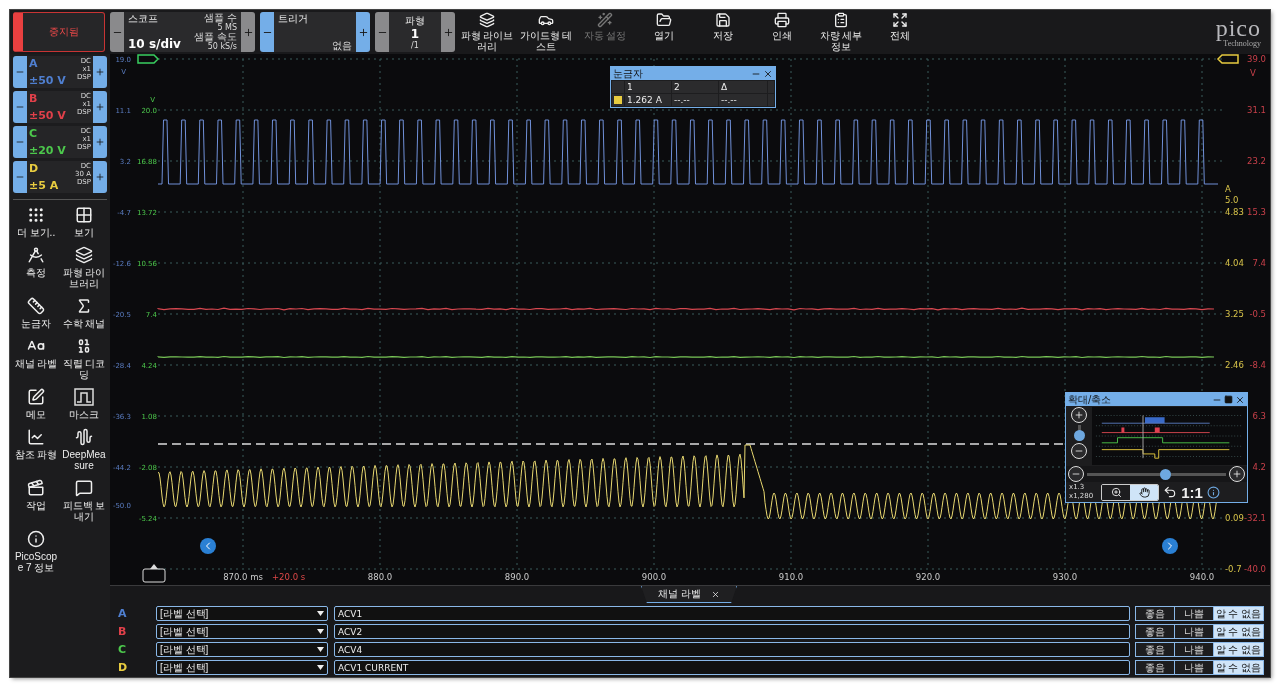 This screenshot has width=1280, height=687. I want to click on timebase-value: 10 s/div, so click(154, 44).